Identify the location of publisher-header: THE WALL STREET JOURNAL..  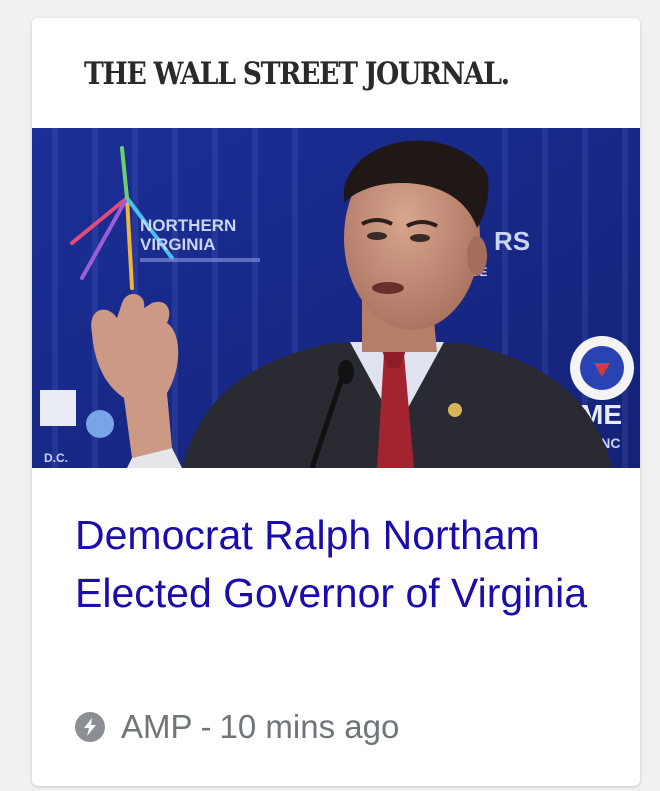
(336, 73).